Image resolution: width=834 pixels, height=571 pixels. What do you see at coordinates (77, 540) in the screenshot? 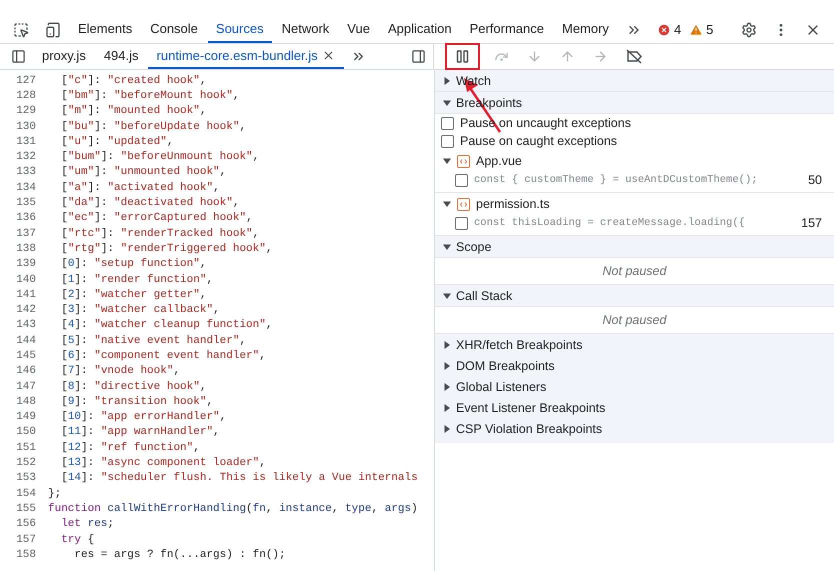
I see `code-line: try {` at bounding box center [77, 540].